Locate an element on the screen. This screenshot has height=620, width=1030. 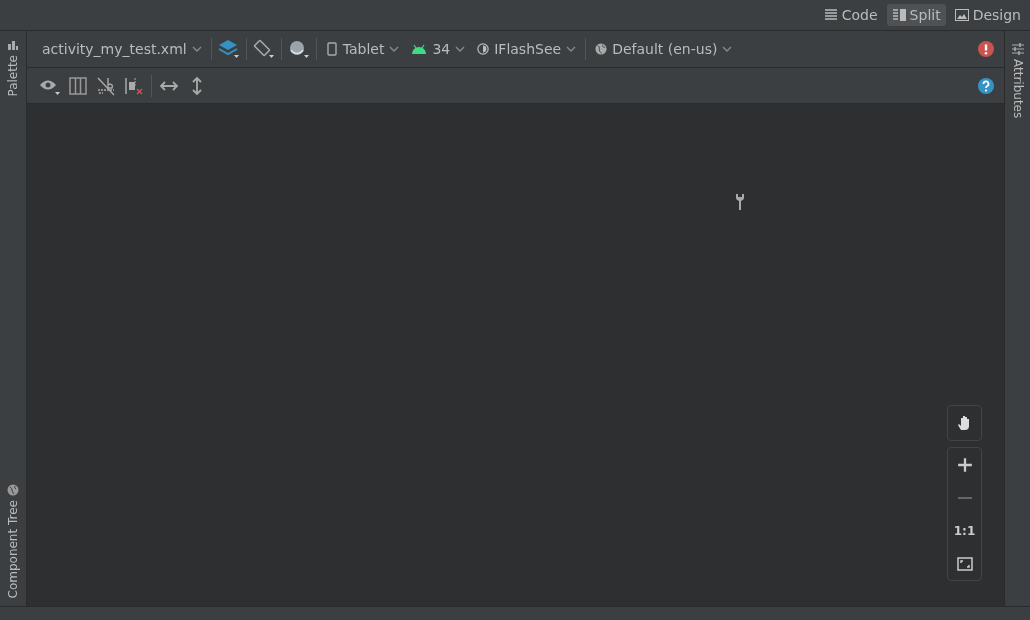
view-mode-tab: Split is located at coordinates (916, 15).